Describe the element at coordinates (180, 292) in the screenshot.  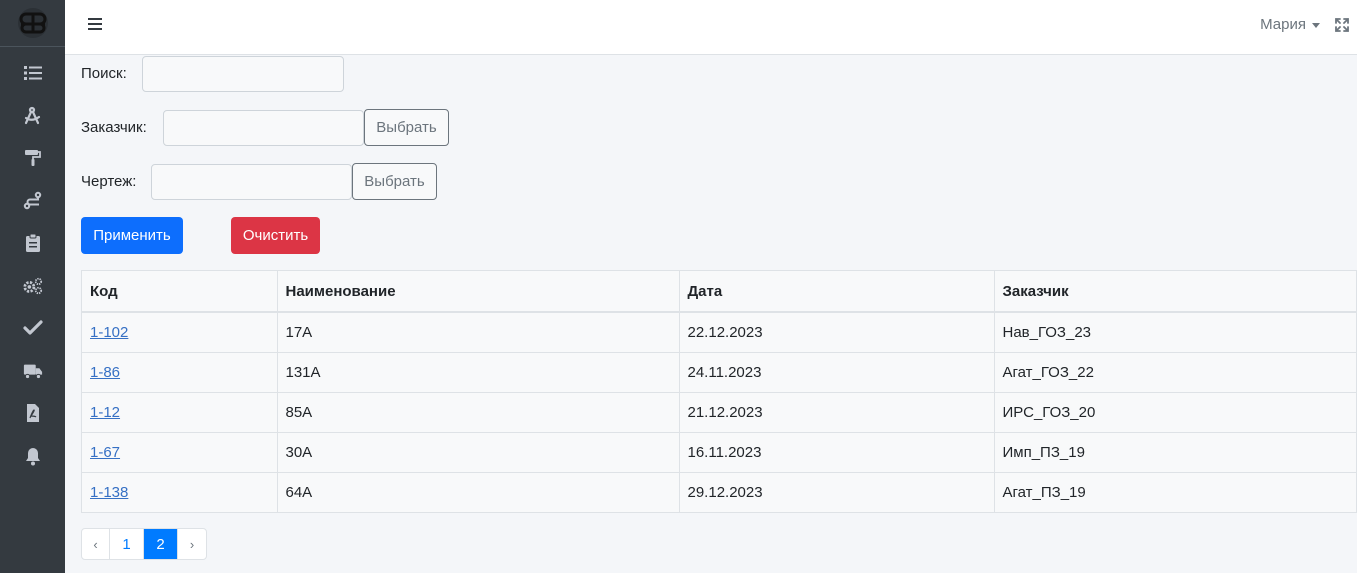
I see `column-header-code: Код` at that location.